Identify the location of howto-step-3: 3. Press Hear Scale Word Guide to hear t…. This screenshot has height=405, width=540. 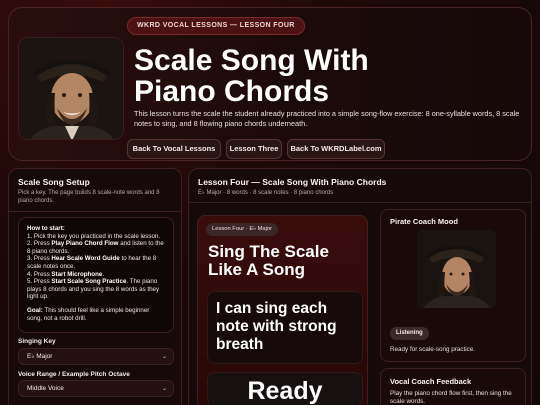
(92, 262).